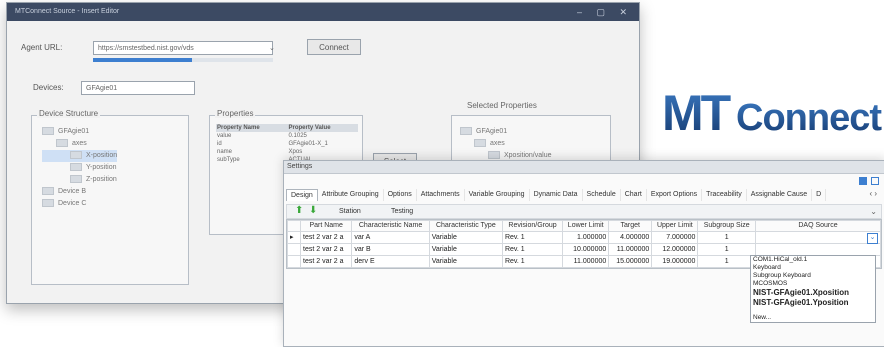 The height and width of the screenshot is (347, 884). I want to click on daq-source-cell: ⌄, so click(818, 237).